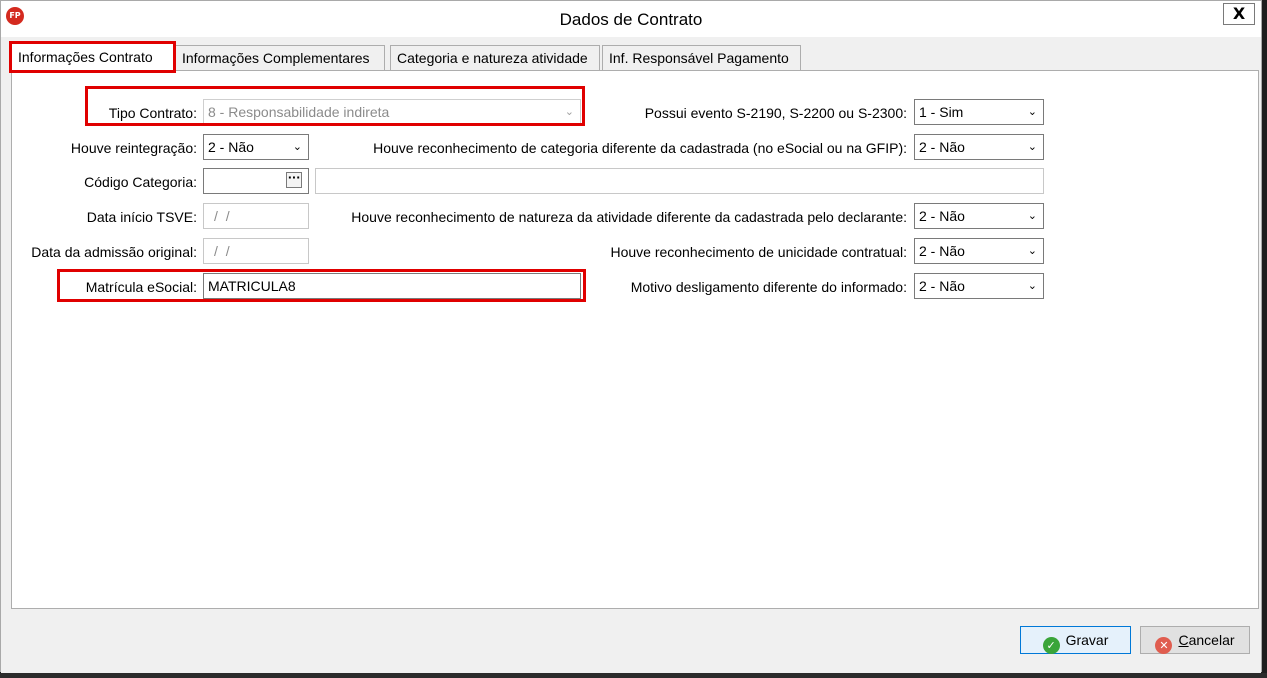 This screenshot has height=678, width=1267. What do you see at coordinates (942, 251) in the screenshot?
I see `reconhecimento-unicidade-value: 2 - Não` at bounding box center [942, 251].